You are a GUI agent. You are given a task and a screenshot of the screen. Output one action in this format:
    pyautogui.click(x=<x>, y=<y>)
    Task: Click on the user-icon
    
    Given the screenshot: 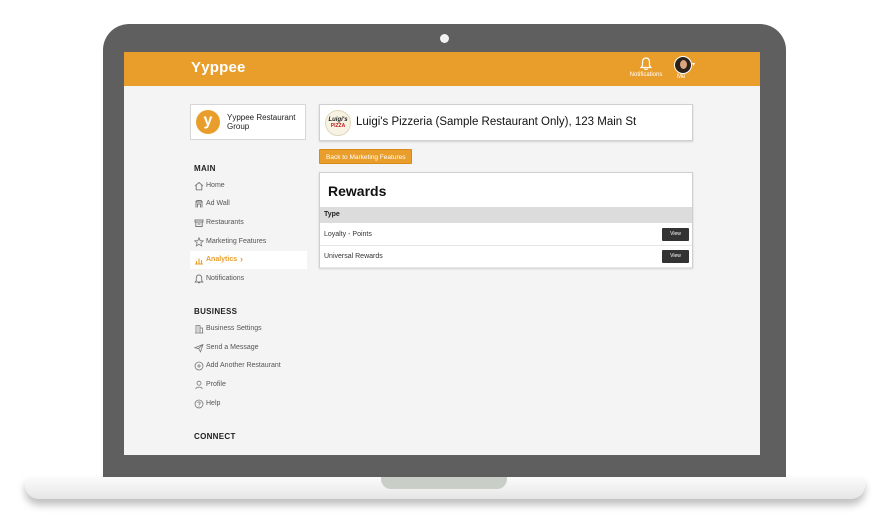 What is the action you would take?
    pyautogui.click(x=199, y=385)
    